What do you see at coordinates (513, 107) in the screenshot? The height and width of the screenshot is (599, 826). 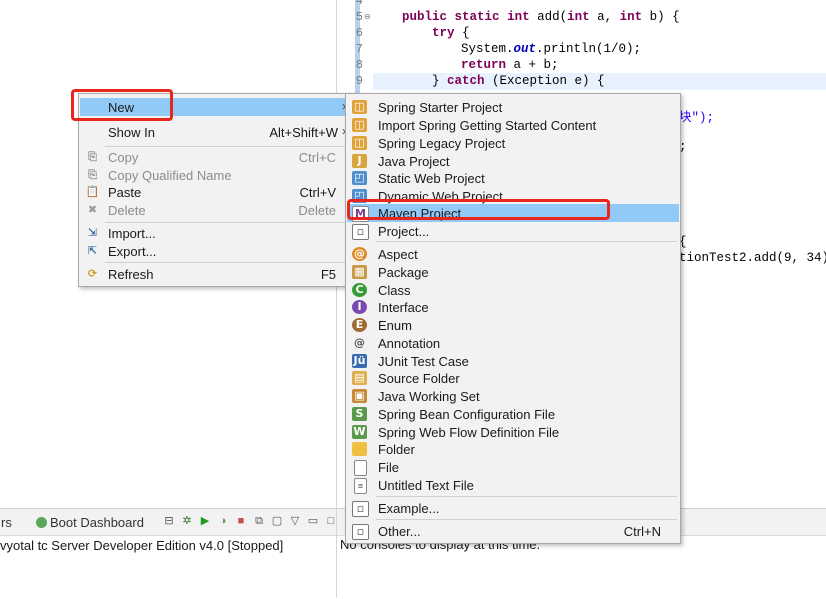 I see `menu-item-spring-starter-project: ◫ Spring Starter Project` at bounding box center [513, 107].